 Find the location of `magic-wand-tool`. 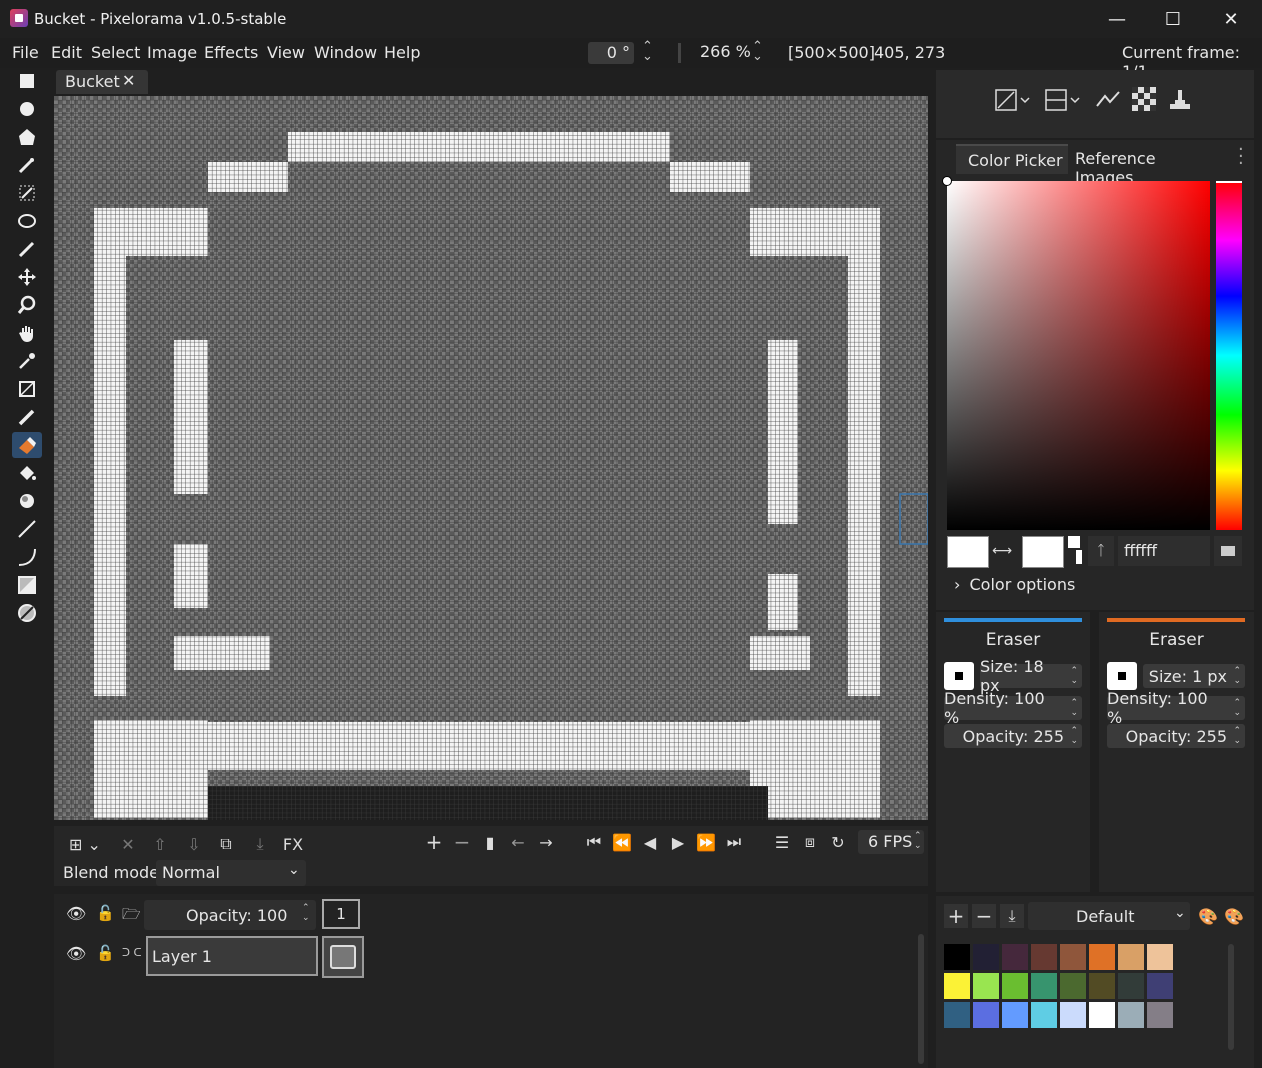

magic-wand-tool is located at coordinates (27, 165).